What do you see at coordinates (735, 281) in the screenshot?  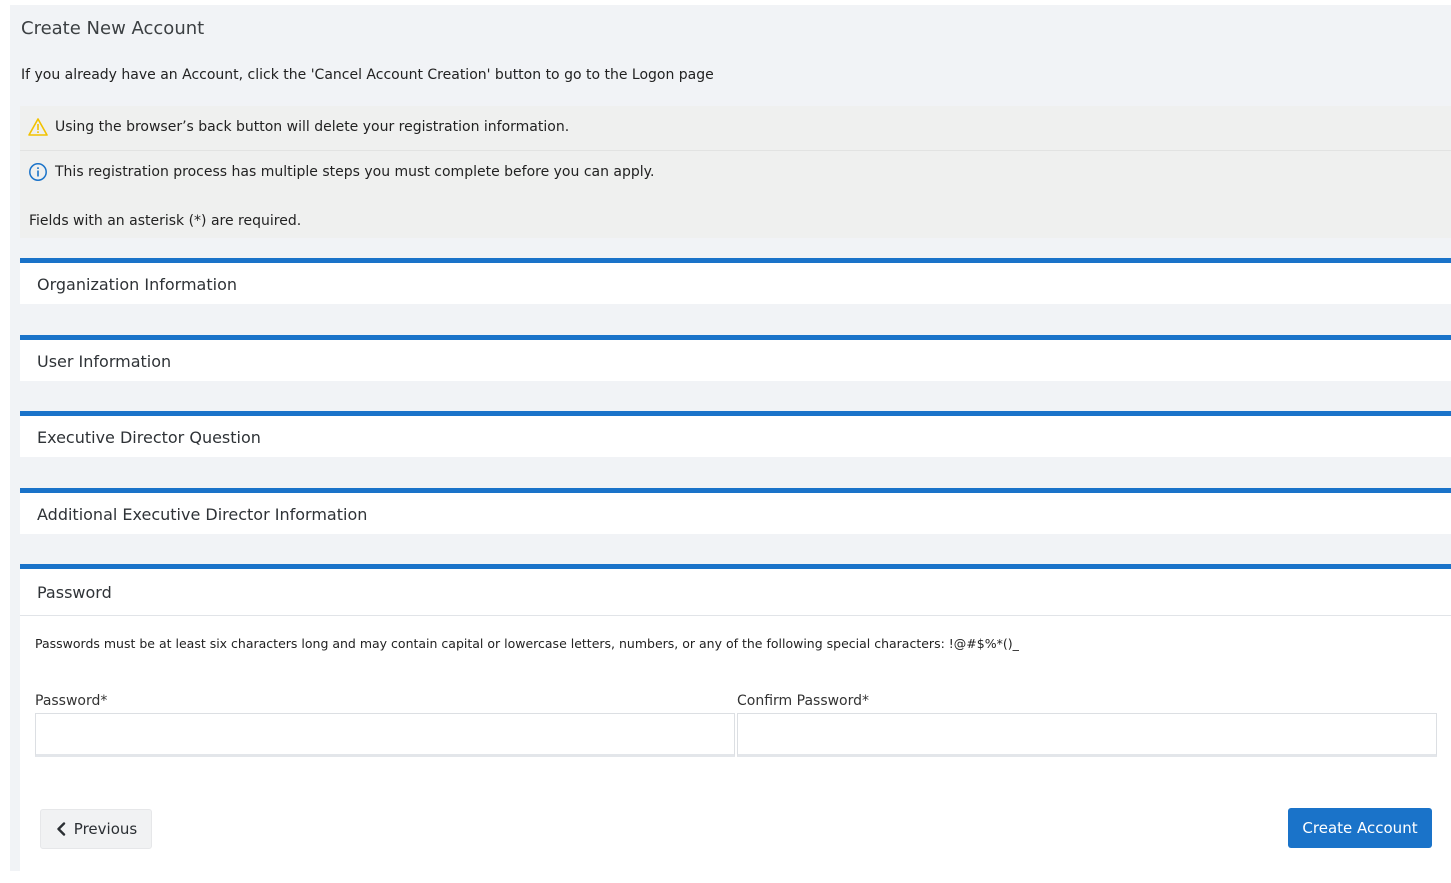 I see `section-organization-information: Organization Information` at bounding box center [735, 281].